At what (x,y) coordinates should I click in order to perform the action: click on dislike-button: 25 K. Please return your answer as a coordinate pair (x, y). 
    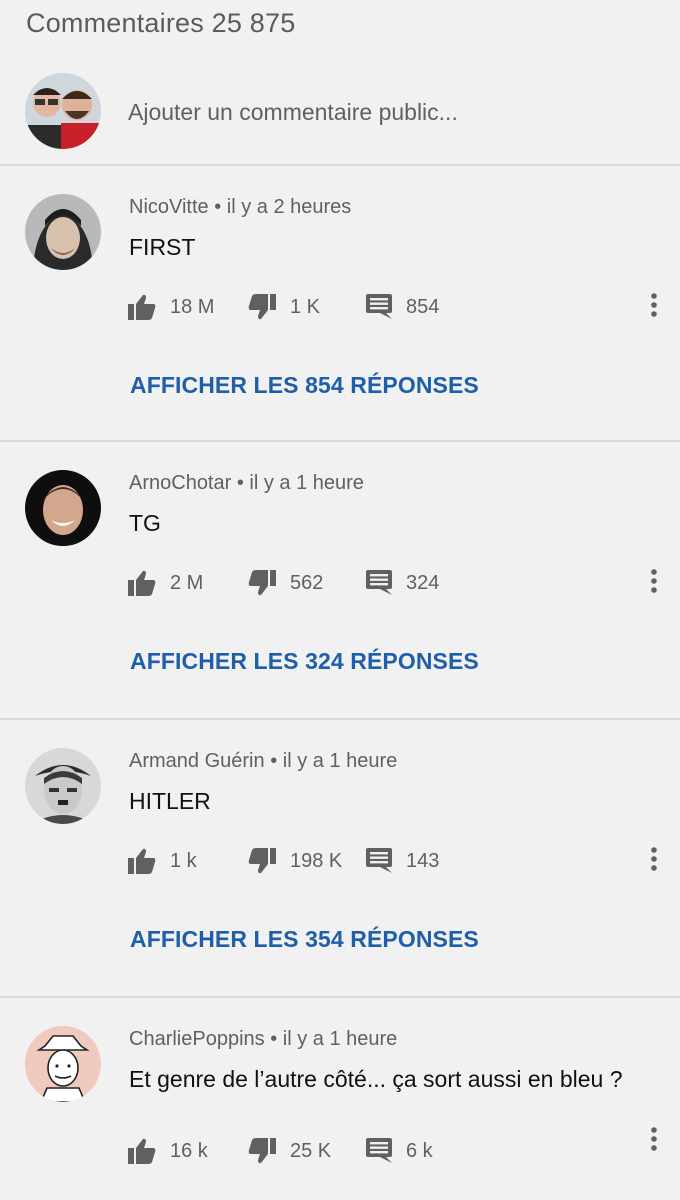
    Looking at the image, I should click on (289, 1151).